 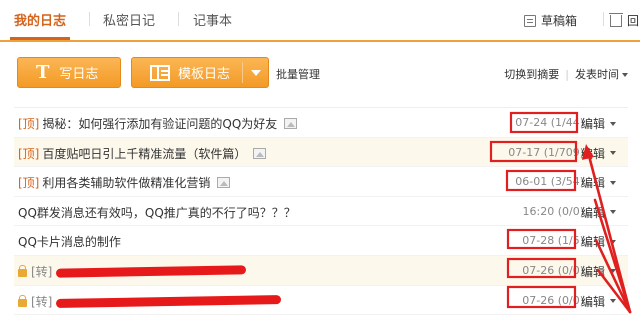 I want to click on list-item: [顶] 百度贴吧日引上千精准流量（软件篇） 07-17 (1/709) 编辑, so click(x=321, y=152).